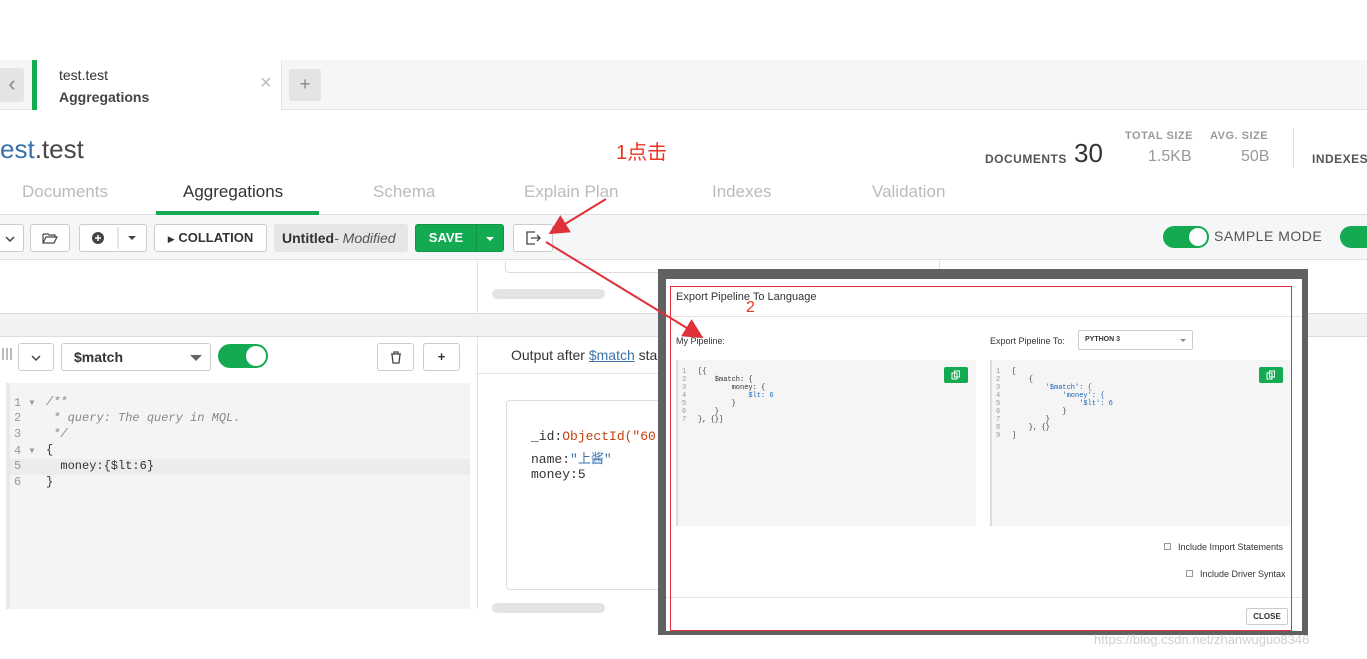  What do you see at coordinates (624, 290) in the screenshot?
I see `arrow-to-modal` at bounding box center [624, 290].